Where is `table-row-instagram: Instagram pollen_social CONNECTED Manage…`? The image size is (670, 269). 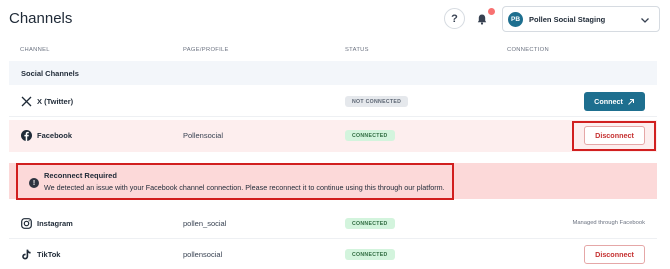
table-row-instagram: Instagram pollen_social CONNECTED Manage… is located at coordinates (333, 224).